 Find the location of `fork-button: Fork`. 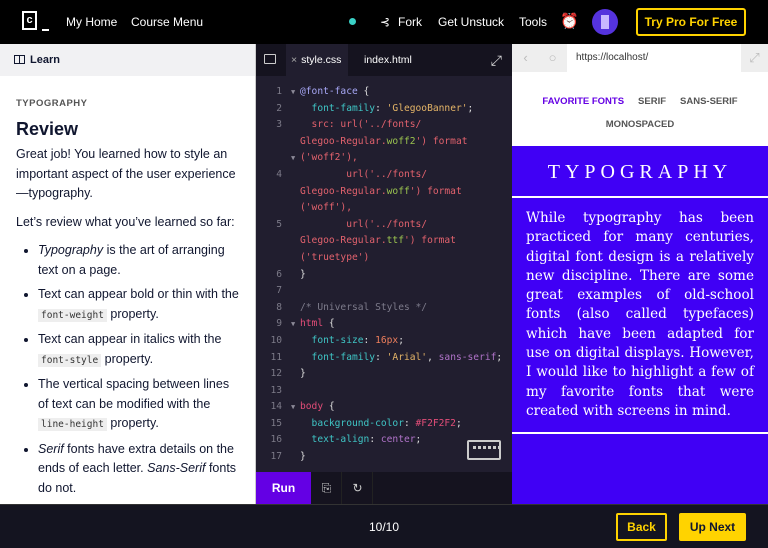

fork-button: Fork is located at coordinates (410, 22).